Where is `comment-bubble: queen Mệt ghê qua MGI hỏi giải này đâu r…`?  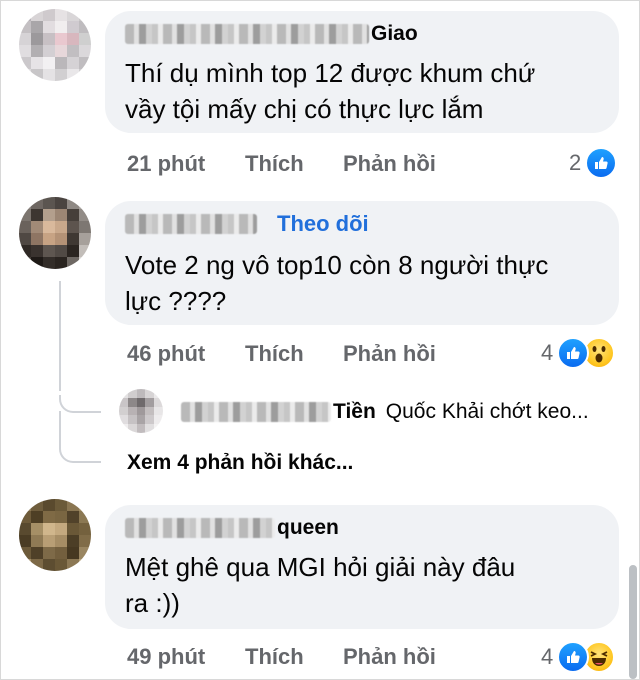
comment-bubble: queen Mệt ghê qua MGI hỏi giải này đâu r… is located at coordinates (362, 567).